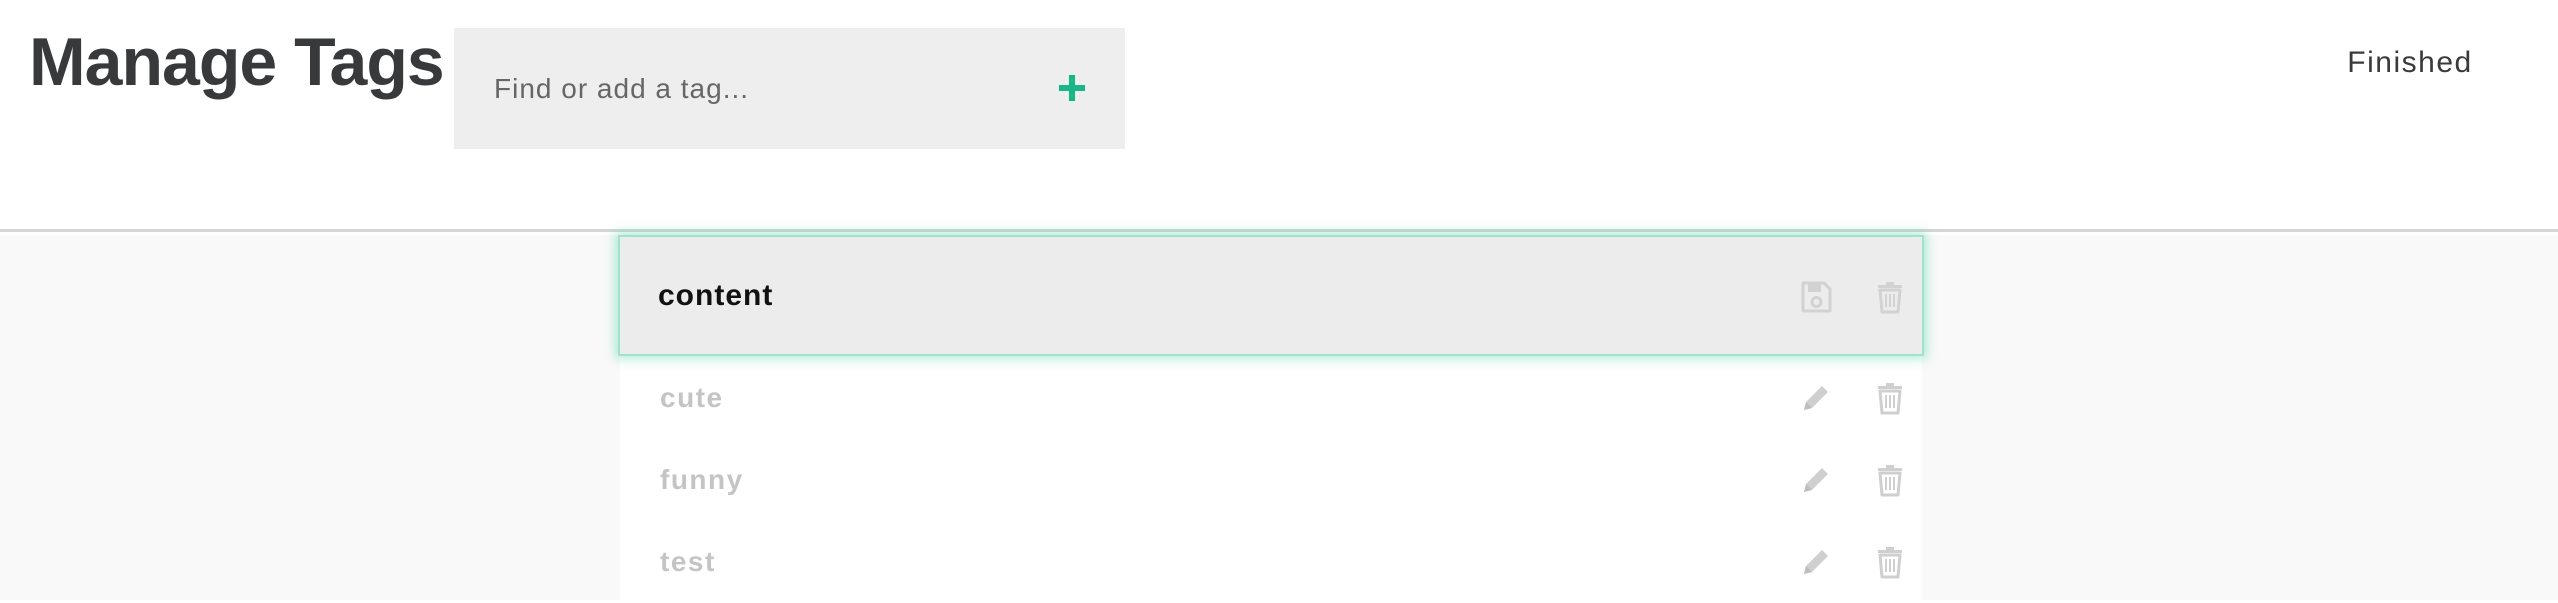 This screenshot has height=603, width=2558. What do you see at coordinates (1271, 480) in the screenshot?
I see `tag-row: funny` at bounding box center [1271, 480].